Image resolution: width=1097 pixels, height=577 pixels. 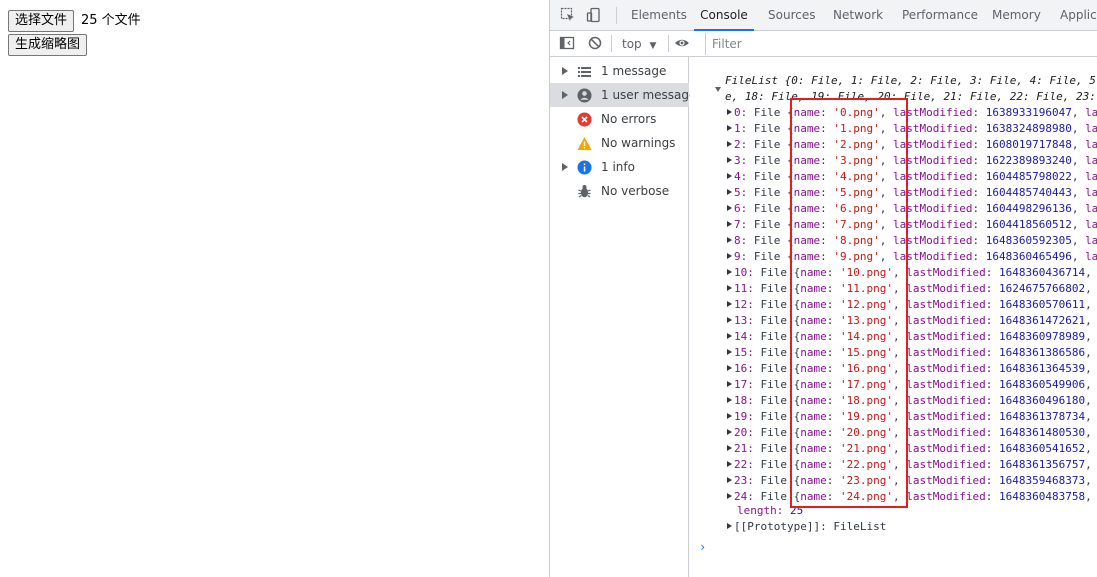 I want to click on entry-filename: '10.png', so click(x=866, y=272).